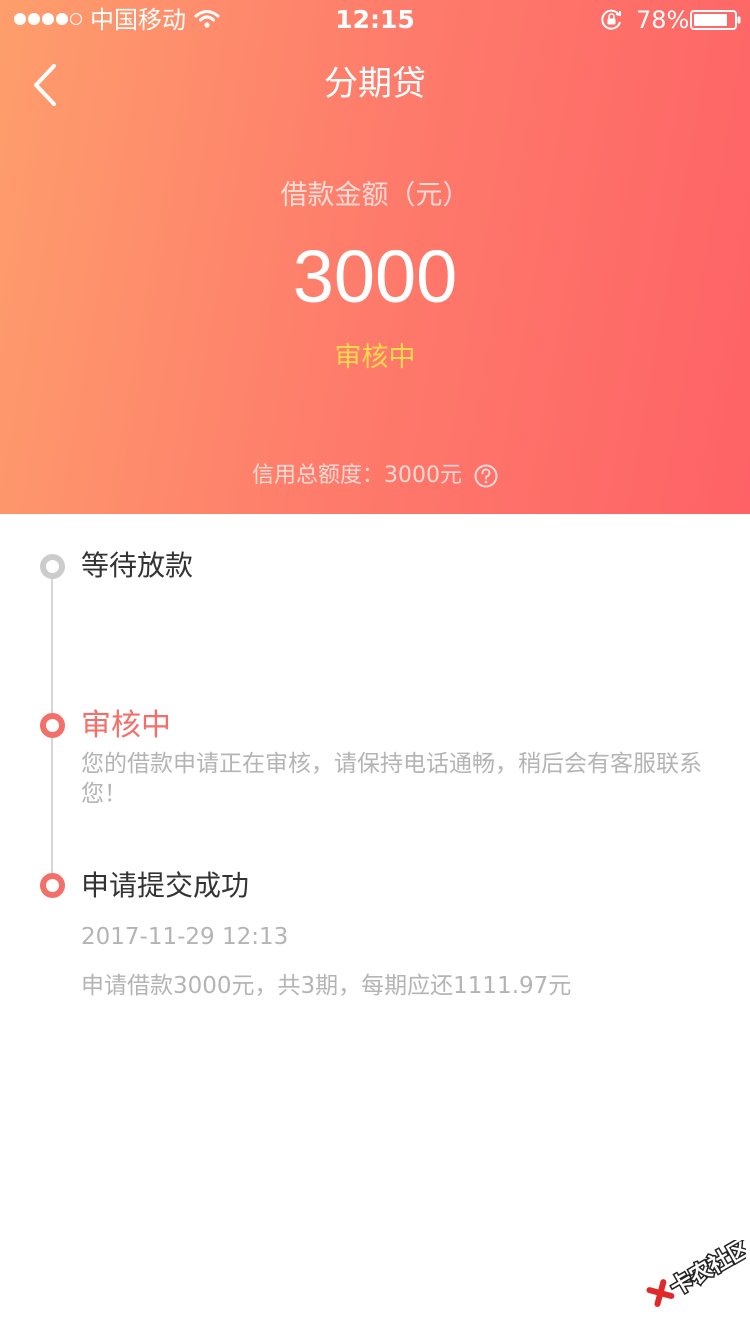 This screenshot has height=1334, width=750. Describe the element at coordinates (52, 725) in the screenshot. I see `timeline-step-marker-active` at that location.